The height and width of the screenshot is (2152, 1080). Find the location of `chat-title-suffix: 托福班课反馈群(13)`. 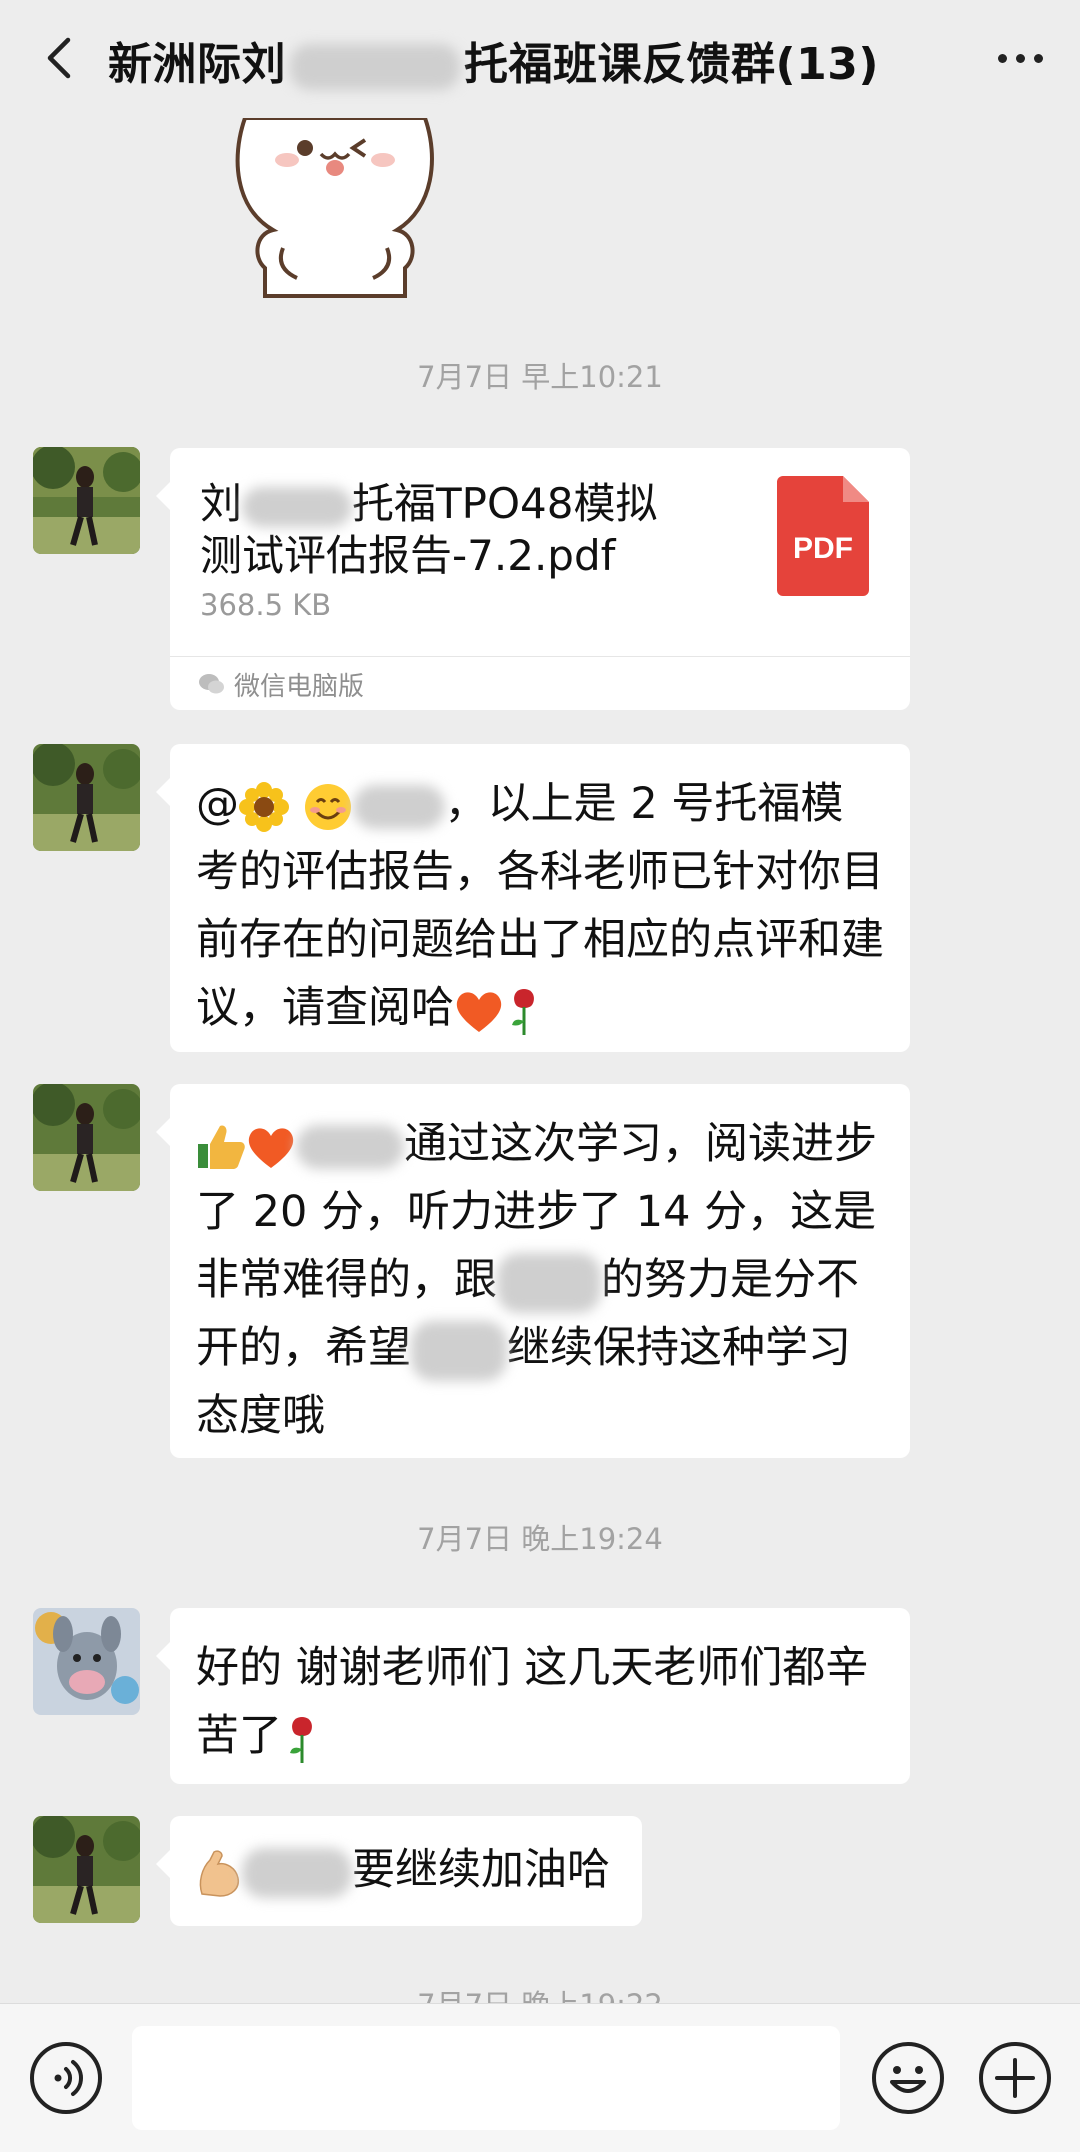

chat-title-suffix: 托福班课反馈群(13) is located at coordinates (671, 64).